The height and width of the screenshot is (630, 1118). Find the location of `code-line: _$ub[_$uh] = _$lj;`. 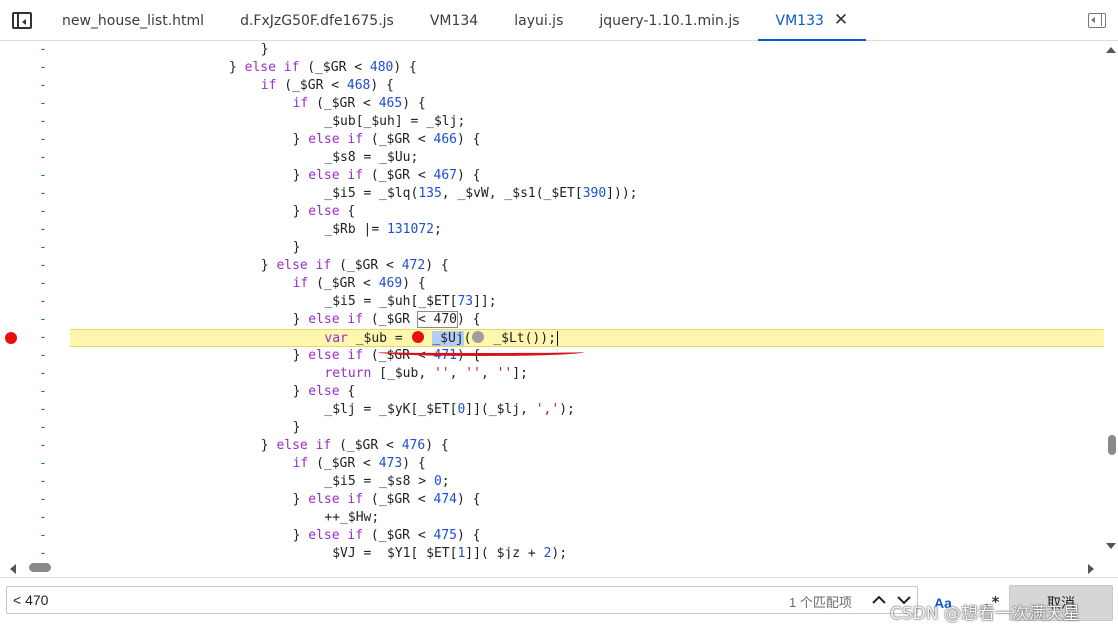

code-line: _$ub[_$uh] = _$lj; is located at coordinates (587, 122).